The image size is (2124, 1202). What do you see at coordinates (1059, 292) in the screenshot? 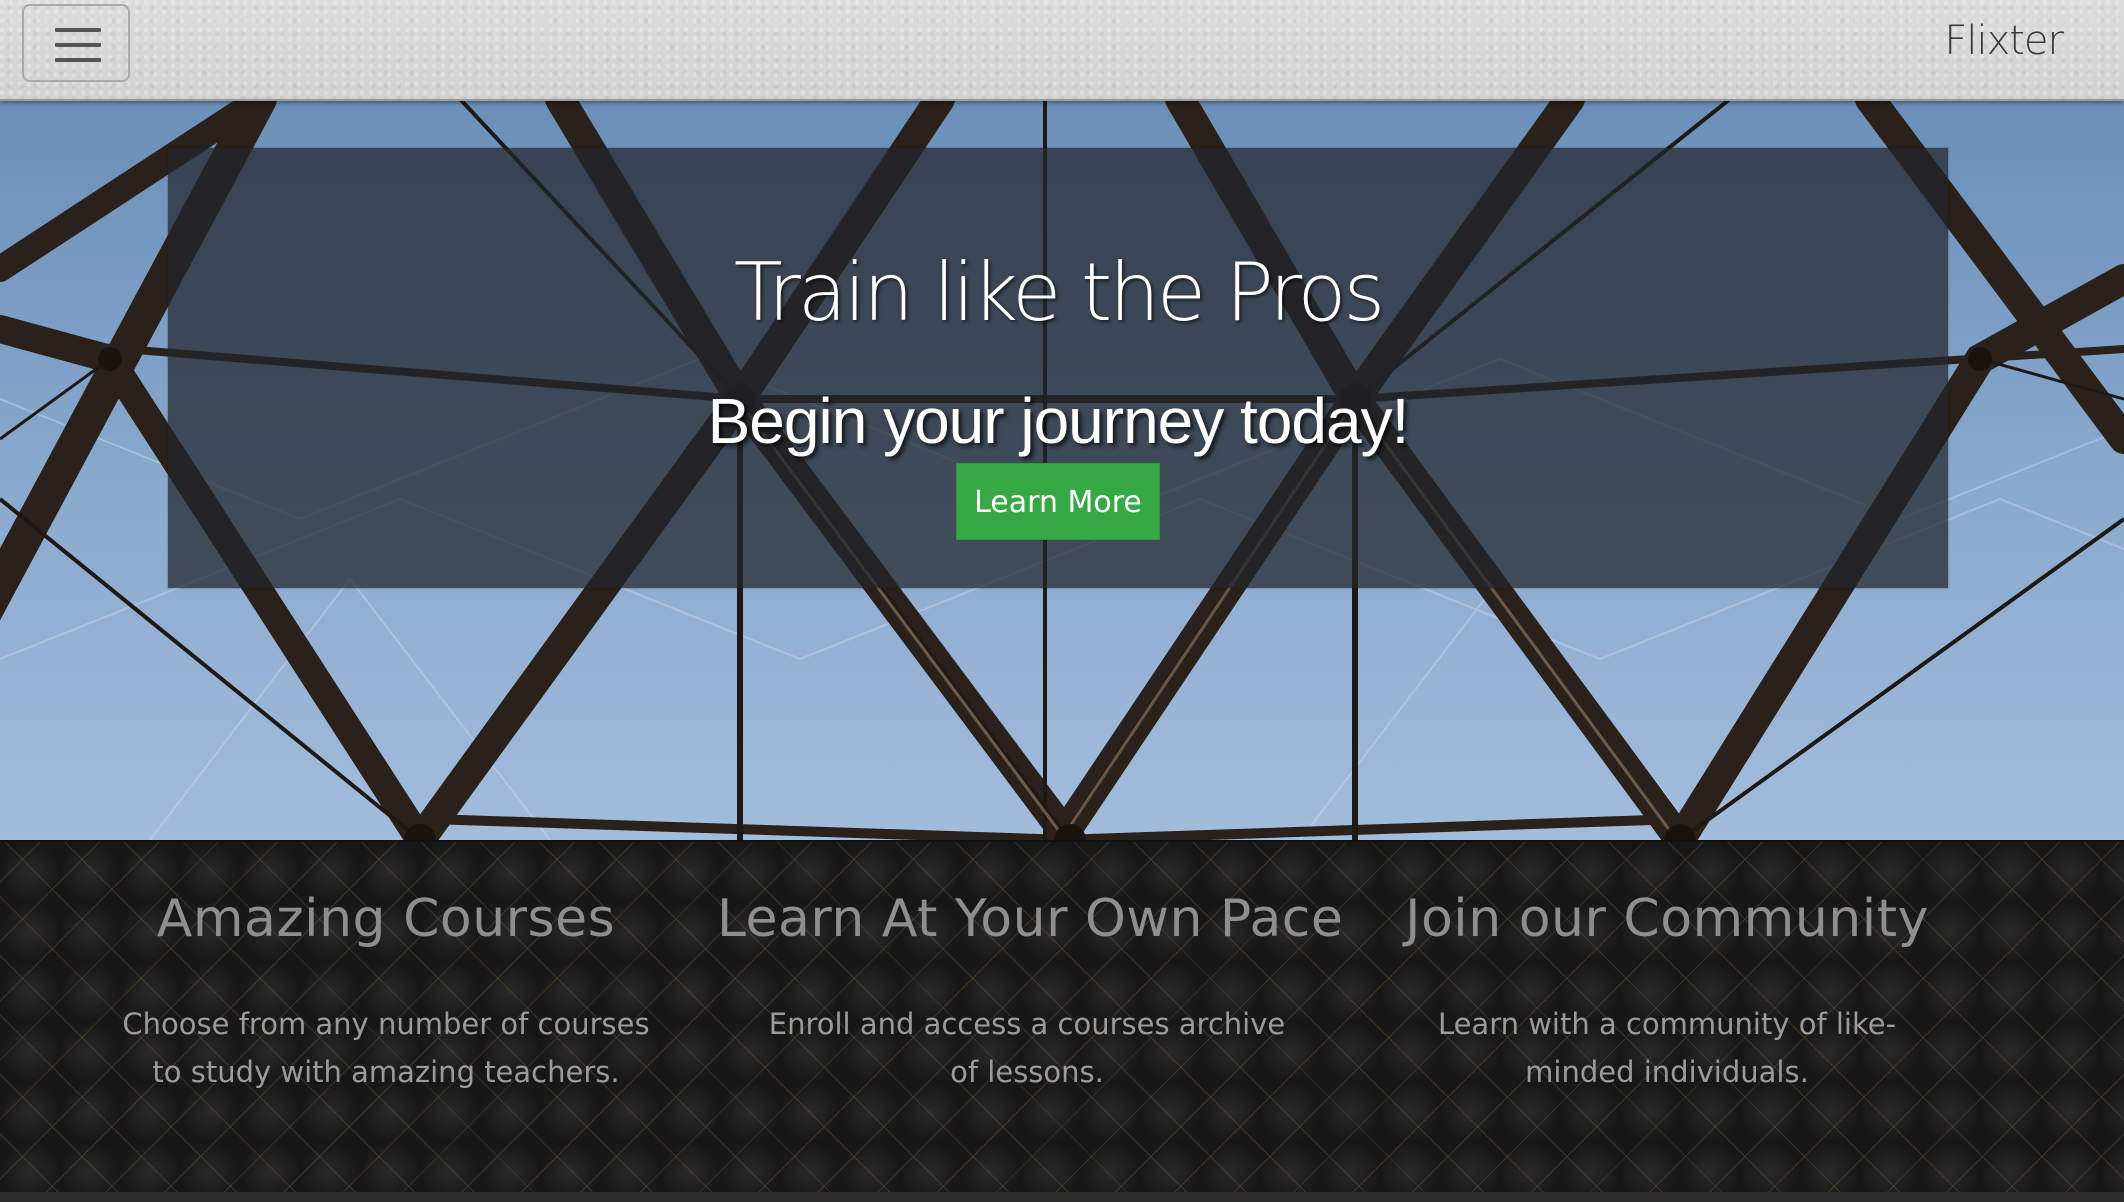
I see `hero-title: Train like the Pros` at bounding box center [1059, 292].